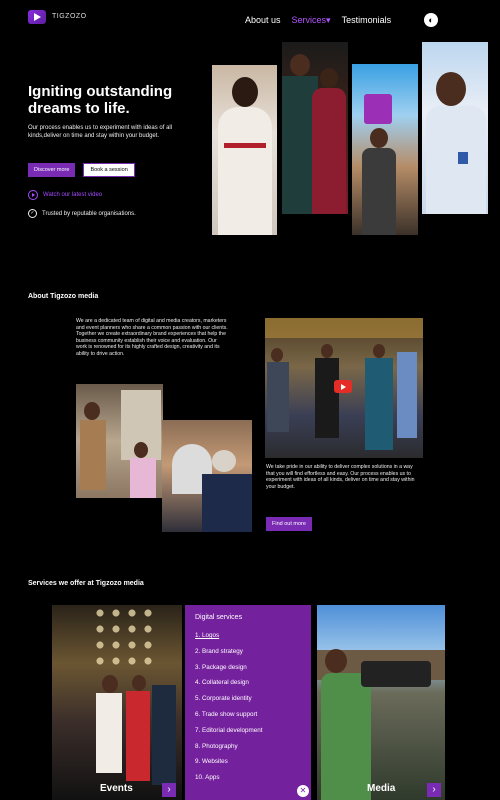  I want to click on digital-service-item: 1. Logos, so click(229, 636).